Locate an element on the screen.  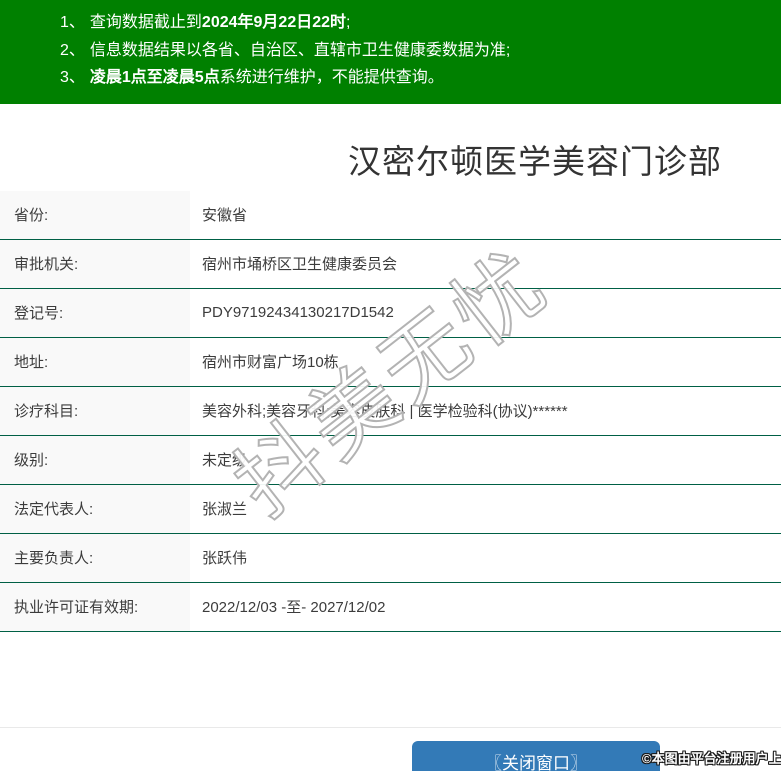
row-value: 未定级 is located at coordinates (225, 460).